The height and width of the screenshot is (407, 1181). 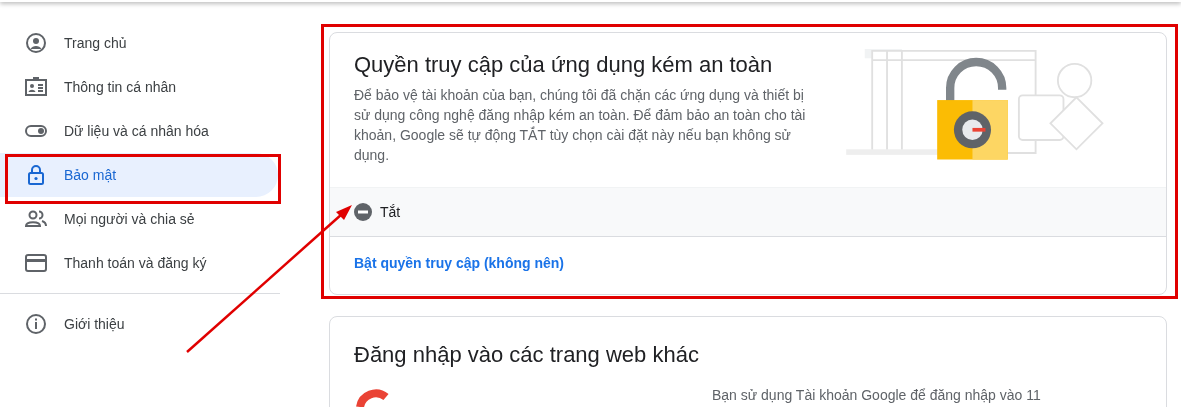 What do you see at coordinates (139, 219) in the screenshot?
I see `sidebar-item: Mọi người và chia sẻ` at bounding box center [139, 219].